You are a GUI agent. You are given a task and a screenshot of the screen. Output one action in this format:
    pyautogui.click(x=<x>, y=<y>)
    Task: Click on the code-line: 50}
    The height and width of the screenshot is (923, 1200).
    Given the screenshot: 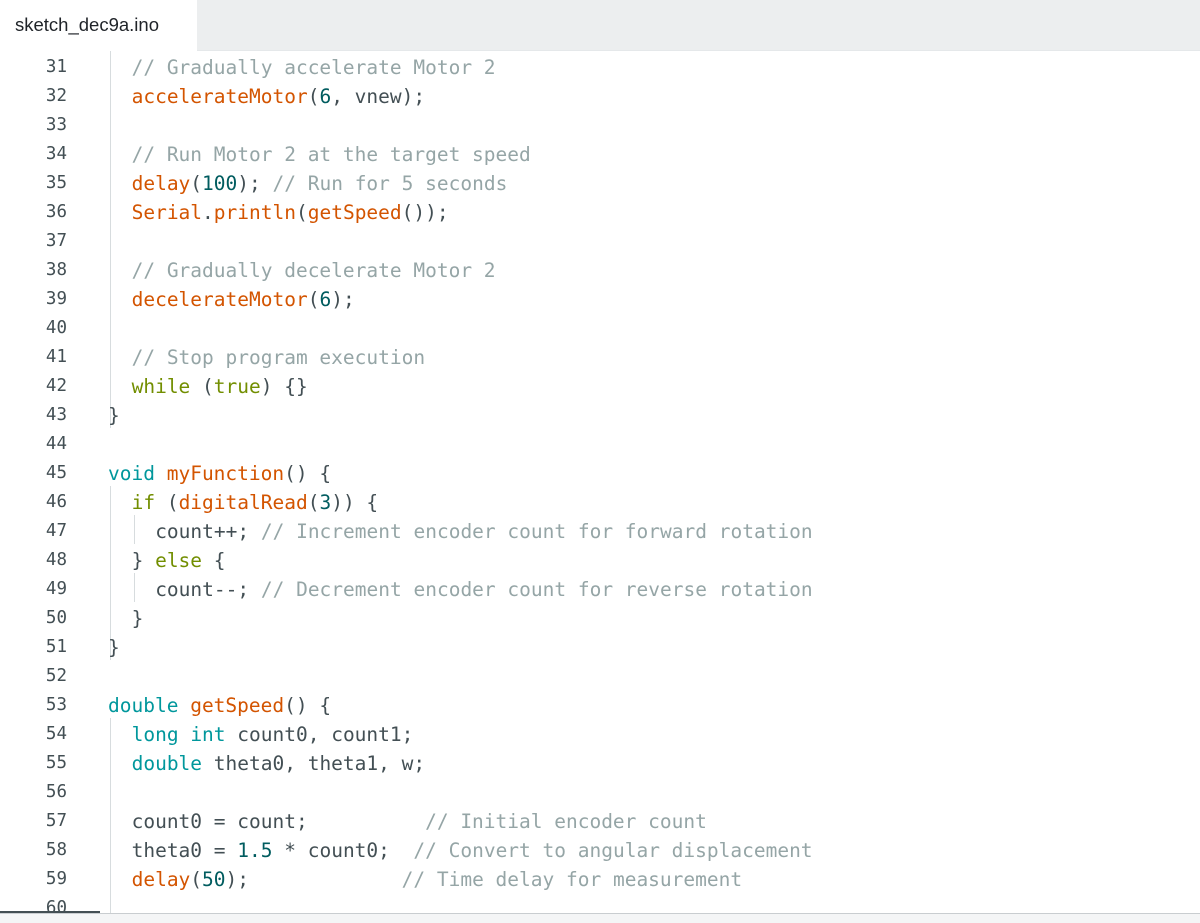 What is the action you would take?
    pyautogui.click(x=600, y=618)
    